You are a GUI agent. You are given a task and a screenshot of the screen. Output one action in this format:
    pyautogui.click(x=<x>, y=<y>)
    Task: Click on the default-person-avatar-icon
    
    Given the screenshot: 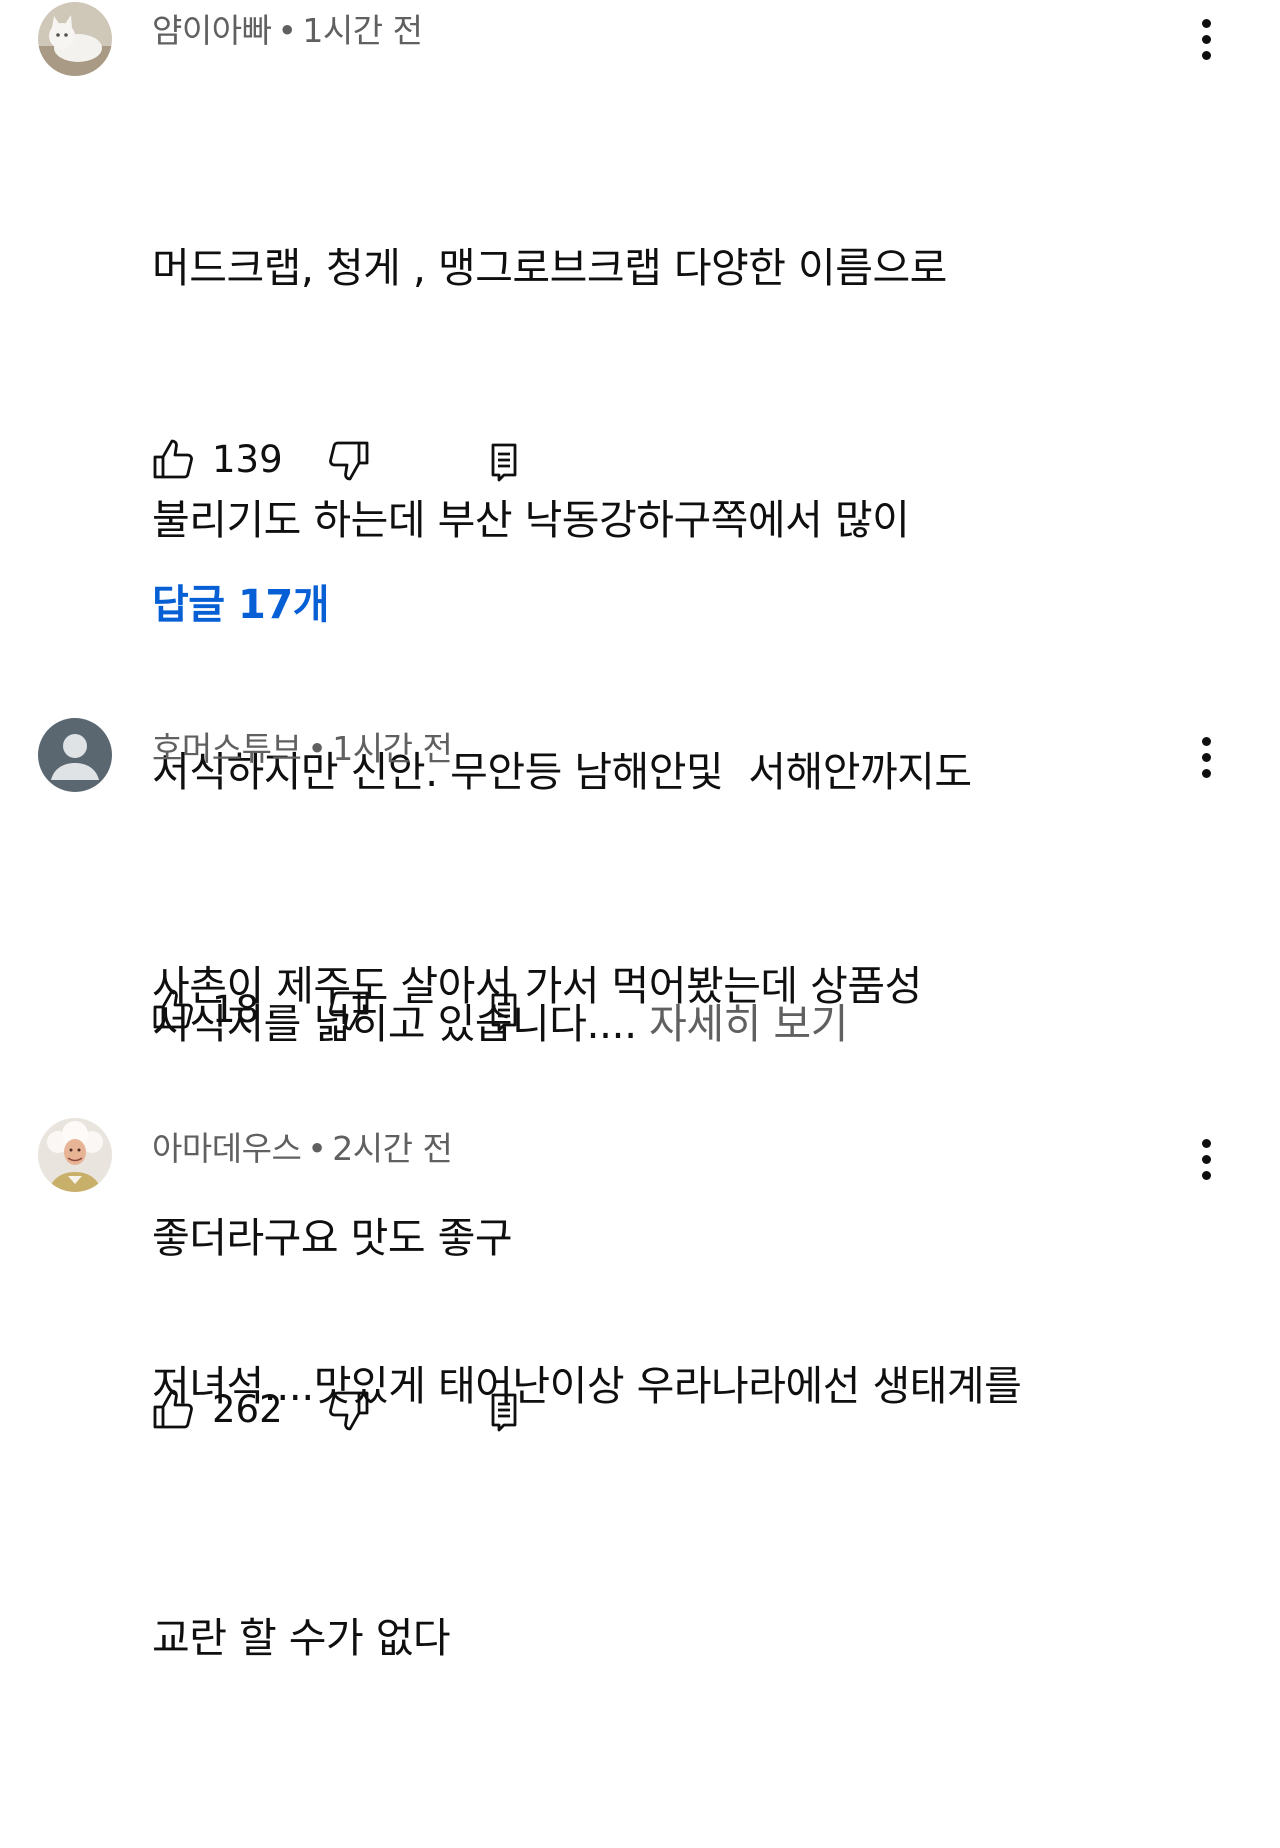 What is the action you would take?
    pyautogui.click(x=75, y=755)
    